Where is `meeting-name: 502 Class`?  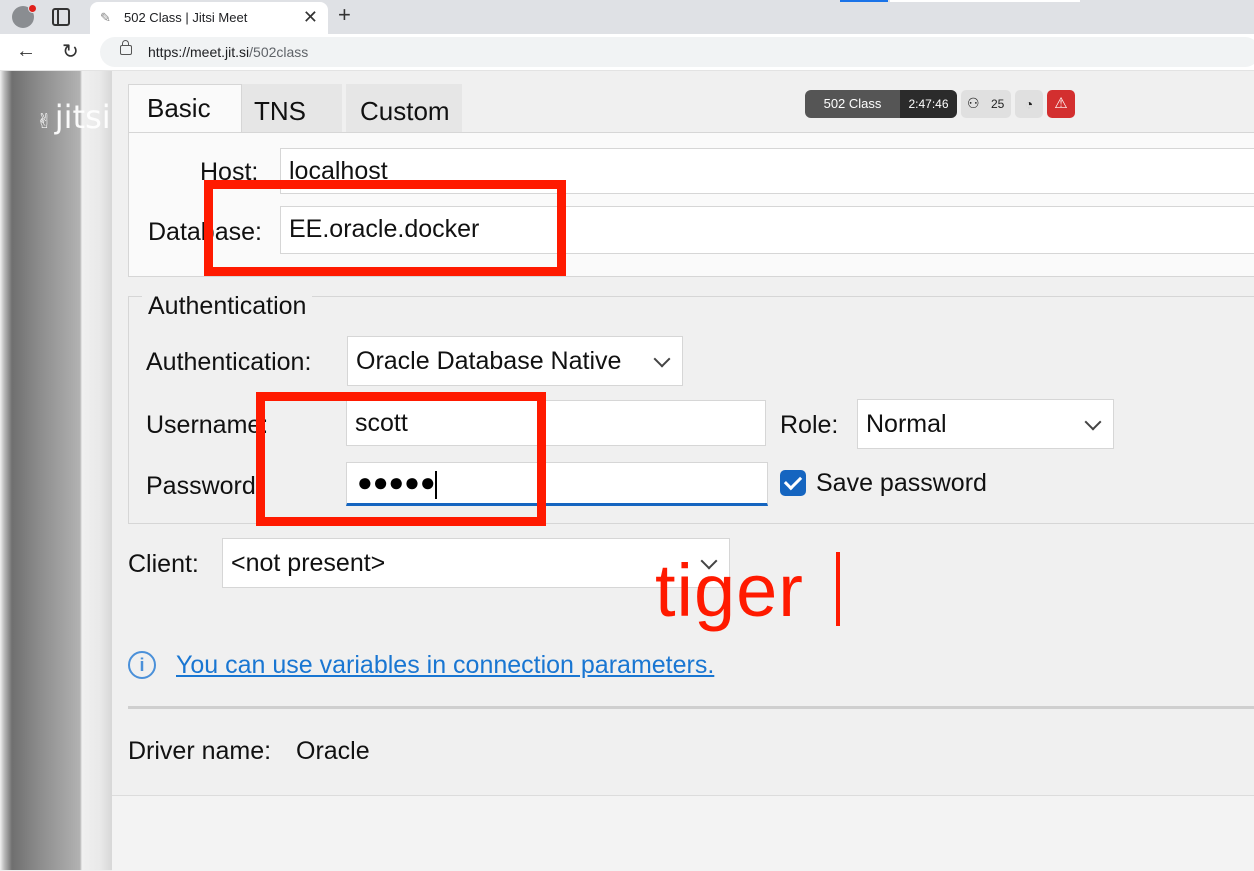
meeting-name: 502 Class is located at coordinates (852, 104).